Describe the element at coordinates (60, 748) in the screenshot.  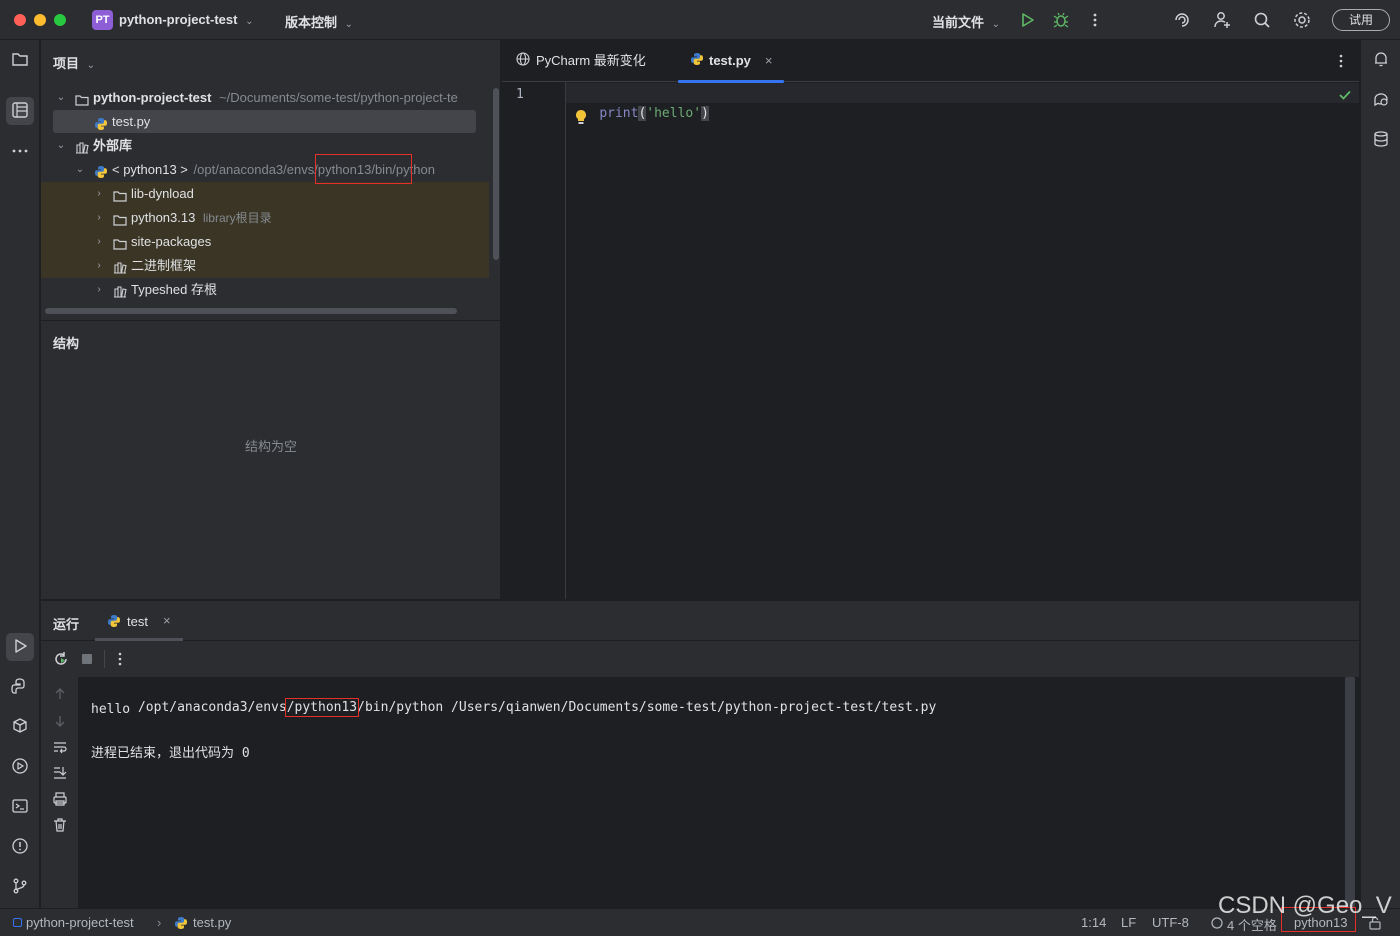
I see `soft-wrap-icon` at that location.